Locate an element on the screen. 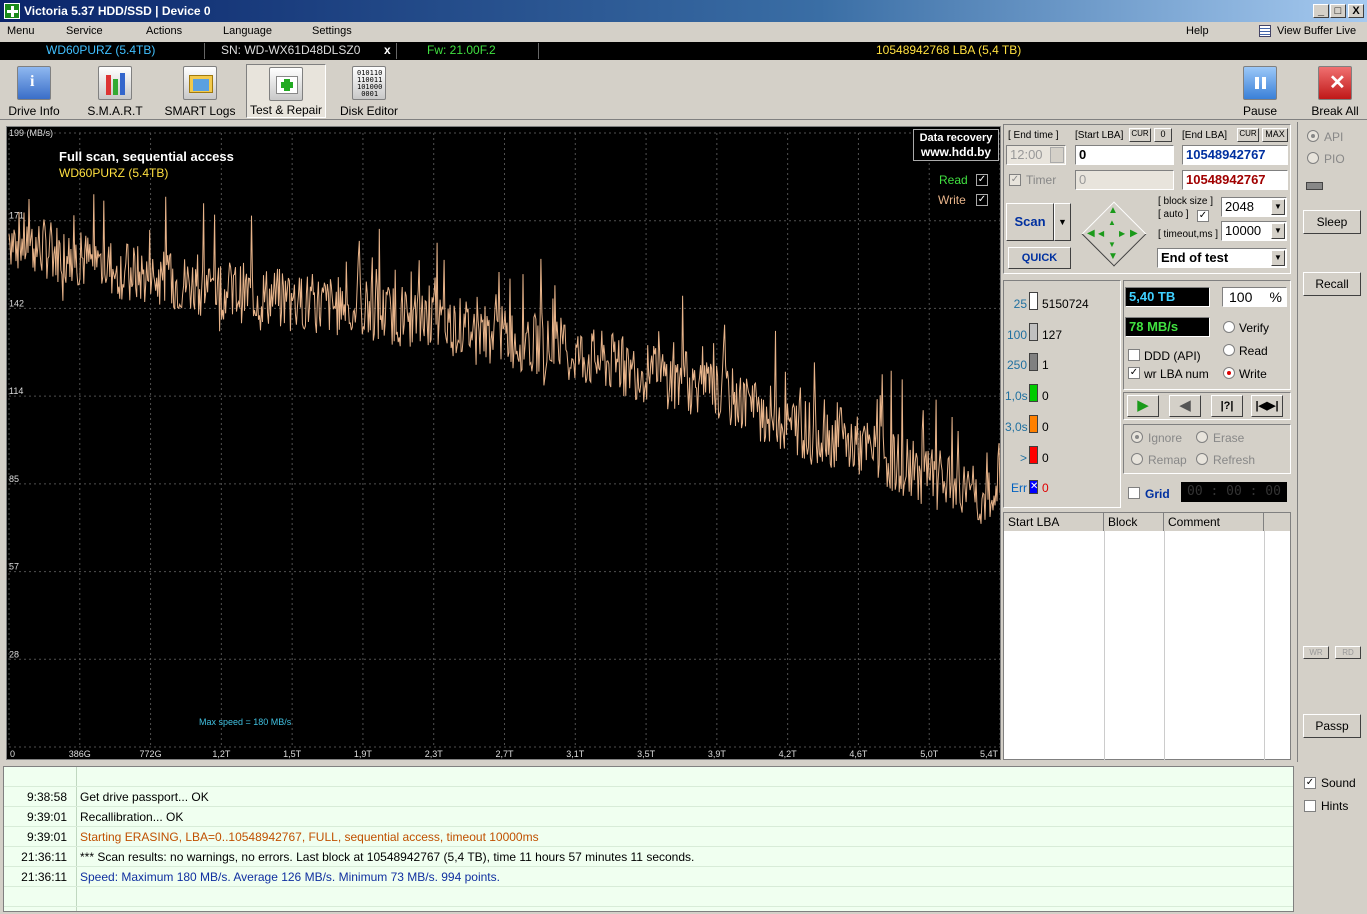 The height and width of the screenshot is (914, 1367). access-label-0: 25 is located at coordinates (1020, 304).